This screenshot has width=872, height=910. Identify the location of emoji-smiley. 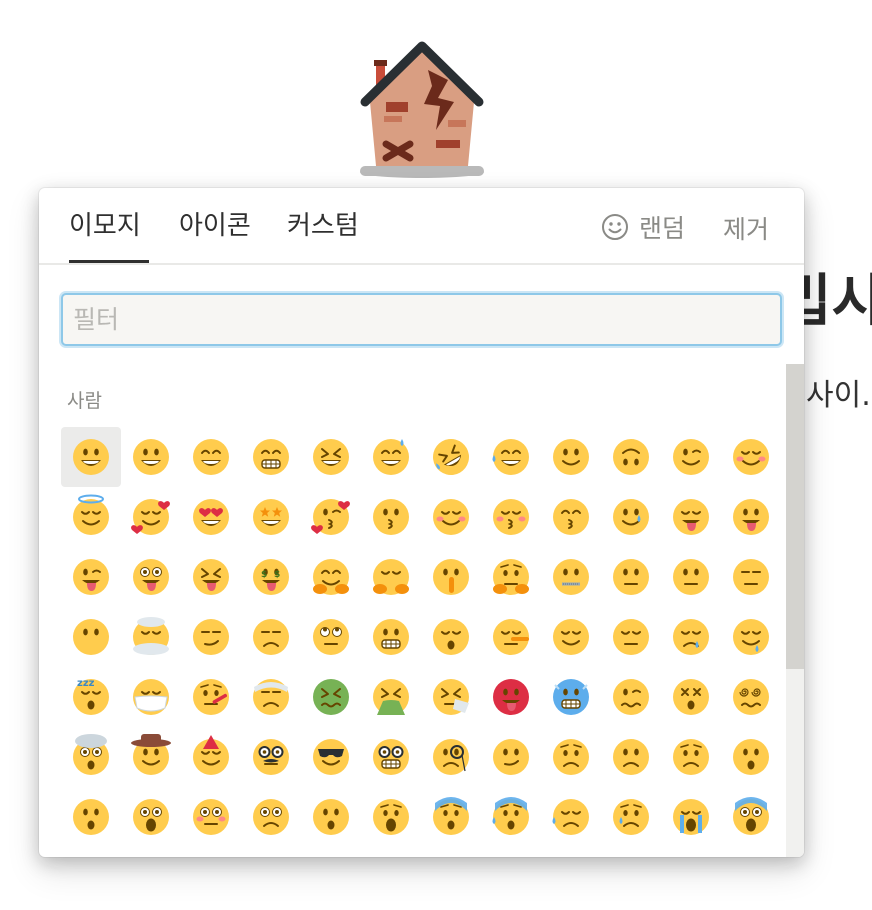
(151, 457).